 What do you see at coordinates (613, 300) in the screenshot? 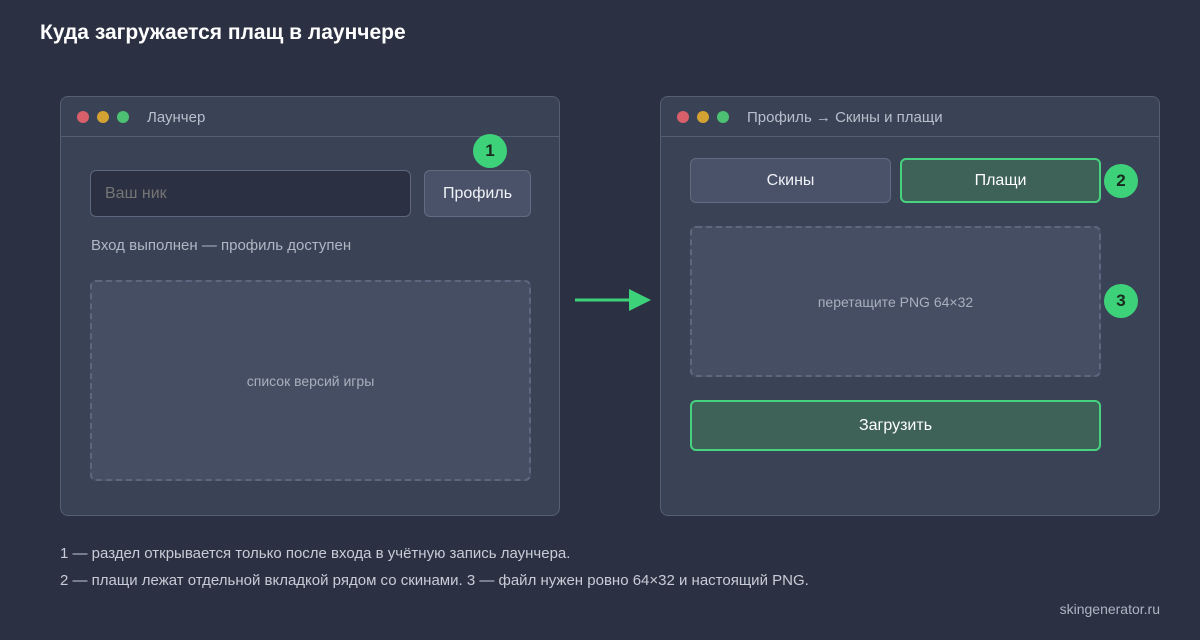
I see `arrow-right-icon` at bounding box center [613, 300].